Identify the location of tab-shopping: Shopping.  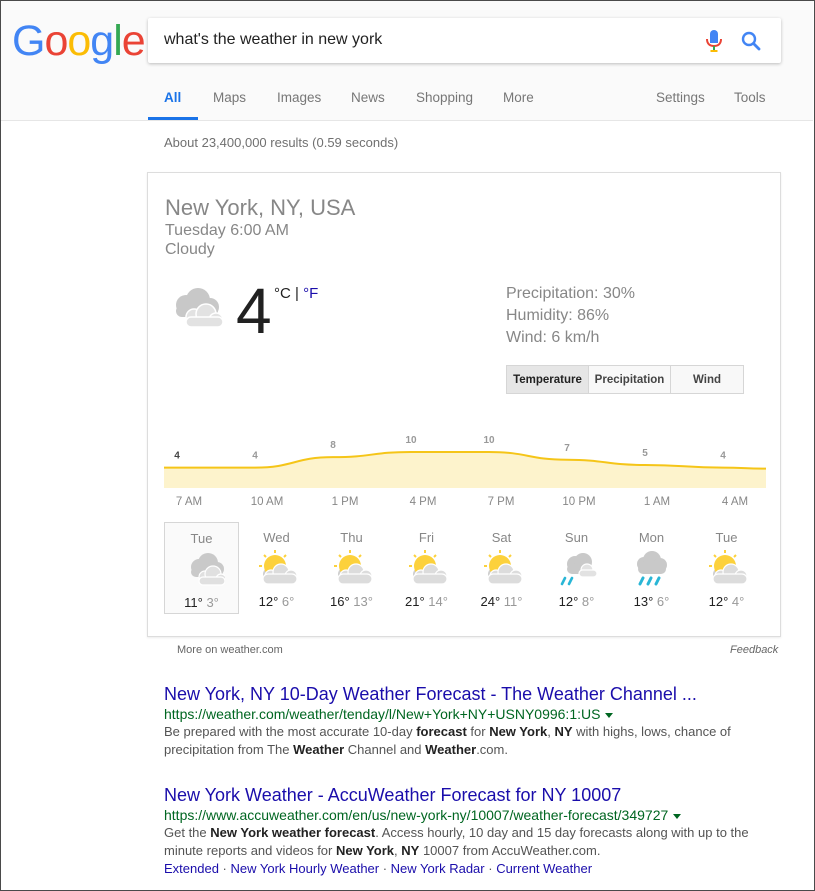
(444, 97).